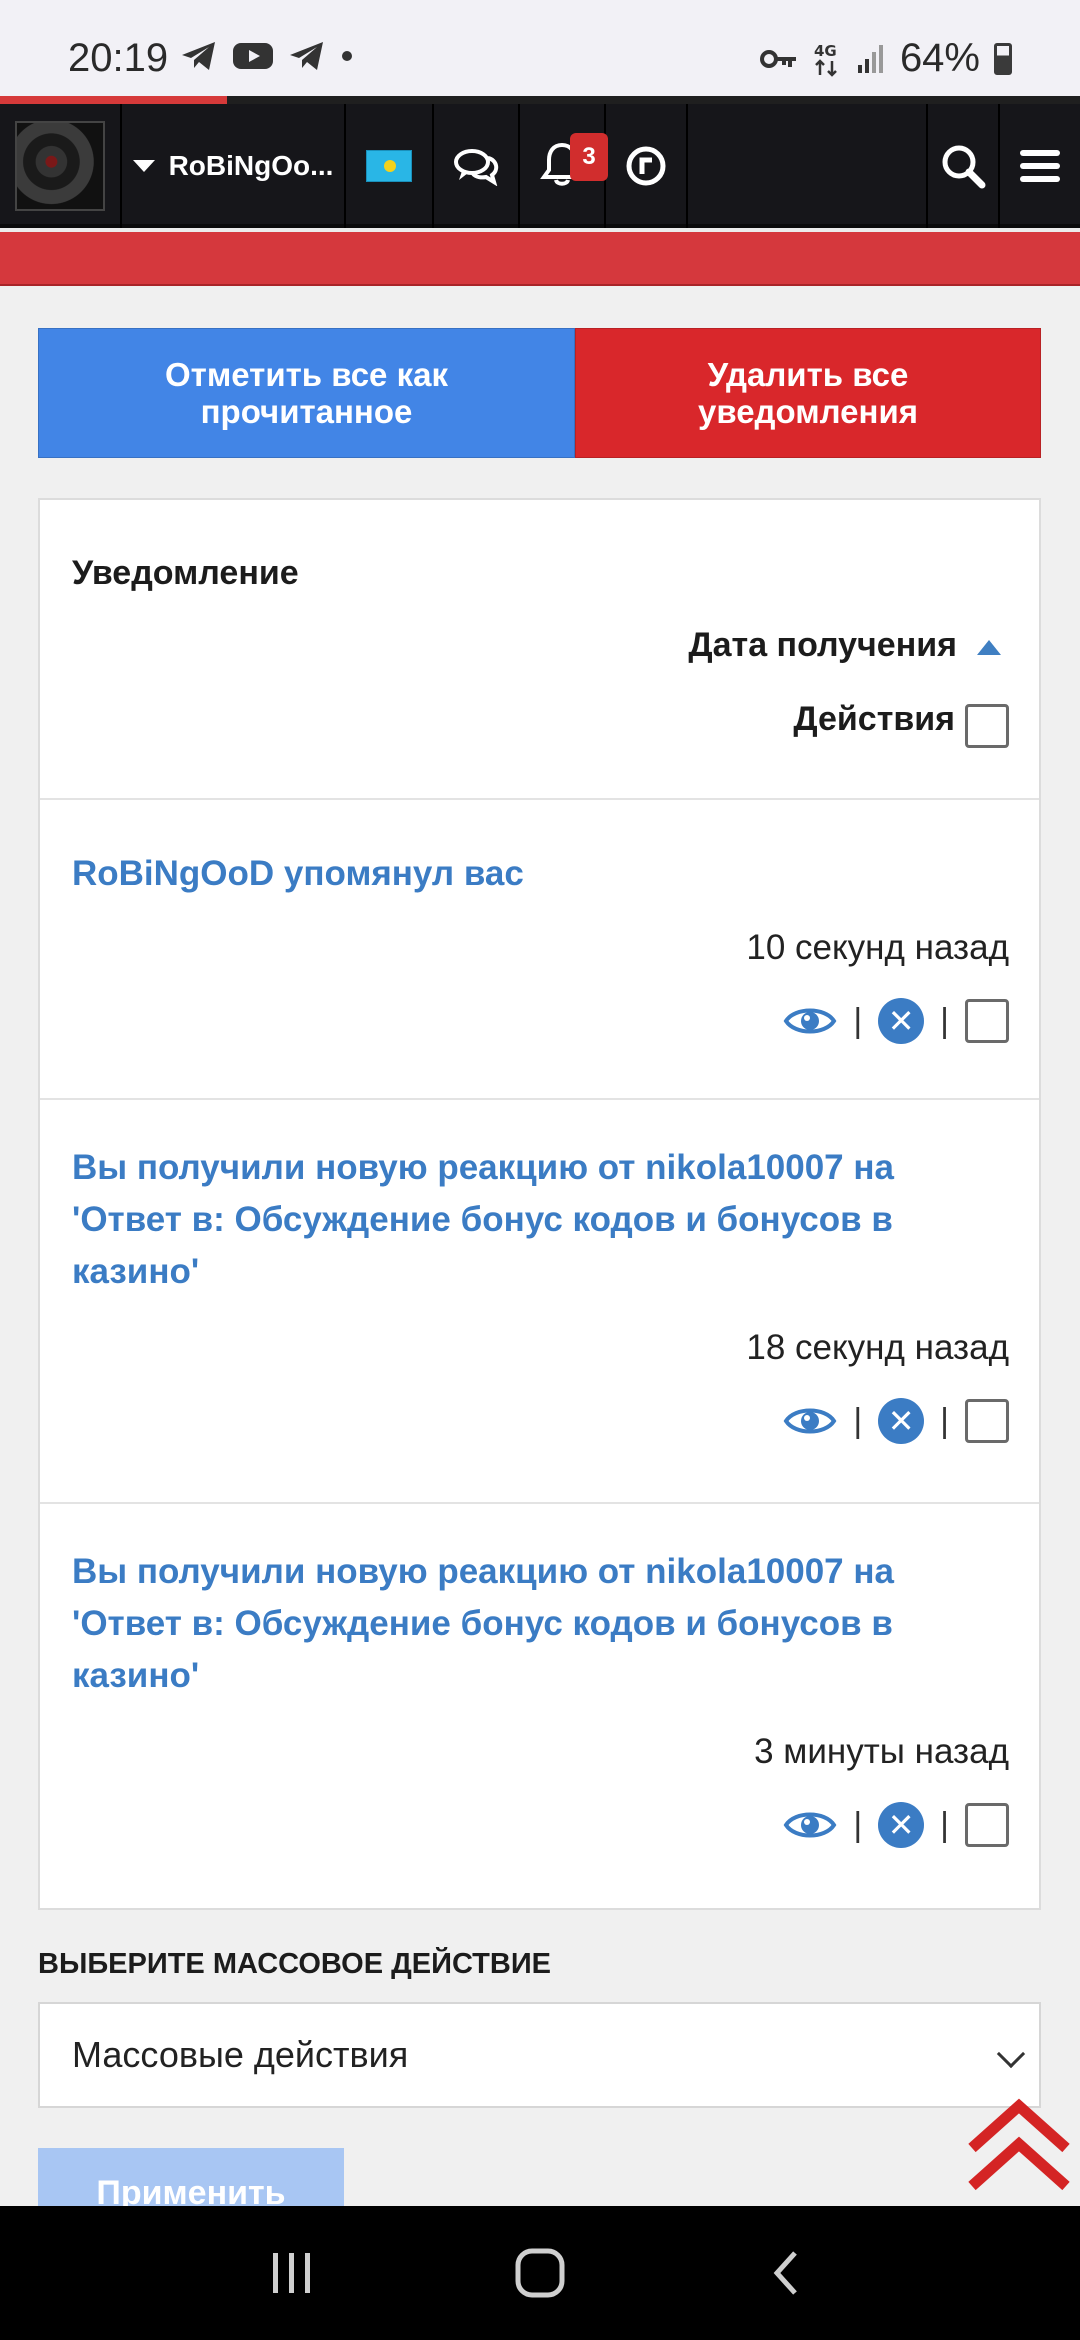 This screenshot has width=1080, height=2340. Describe the element at coordinates (808, 166) in the screenshot. I see `nav-spacer` at that location.